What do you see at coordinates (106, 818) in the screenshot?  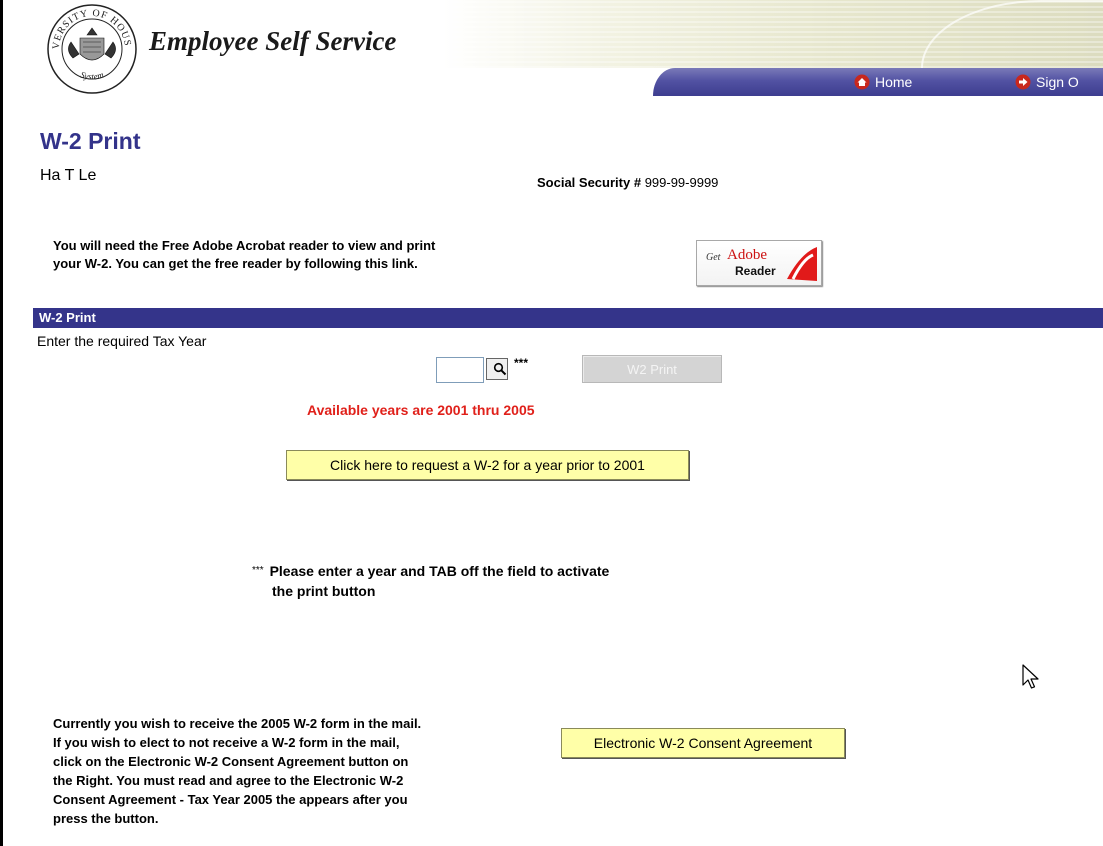 I see `consent-line: press the button.` at bounding box center [106, 818].